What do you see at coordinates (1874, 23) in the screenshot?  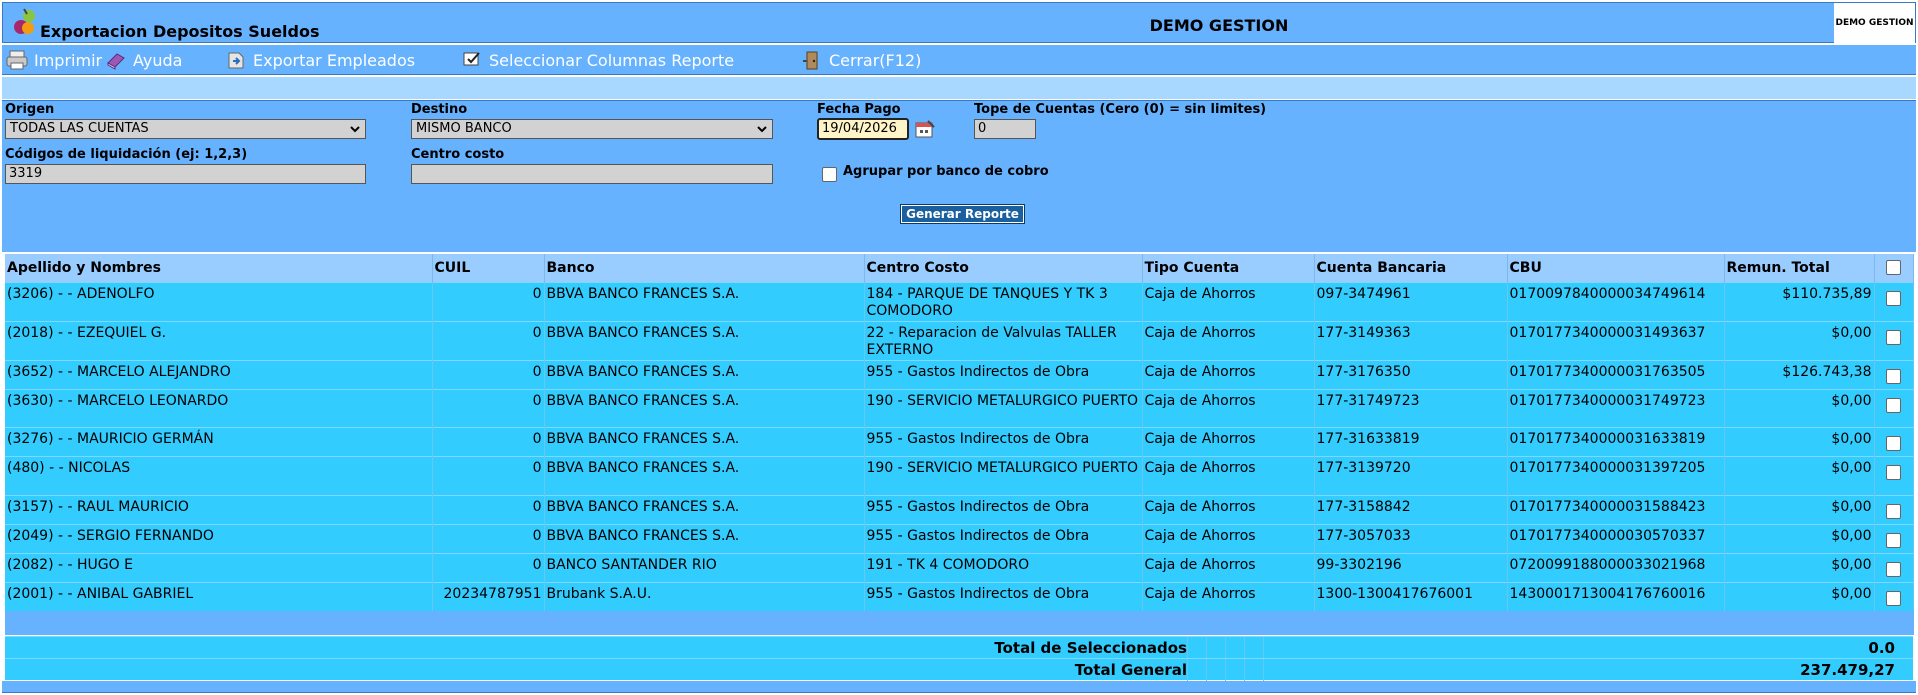 I see `company-logo: DEMO GESTION` at bounding box center [1874, 23].